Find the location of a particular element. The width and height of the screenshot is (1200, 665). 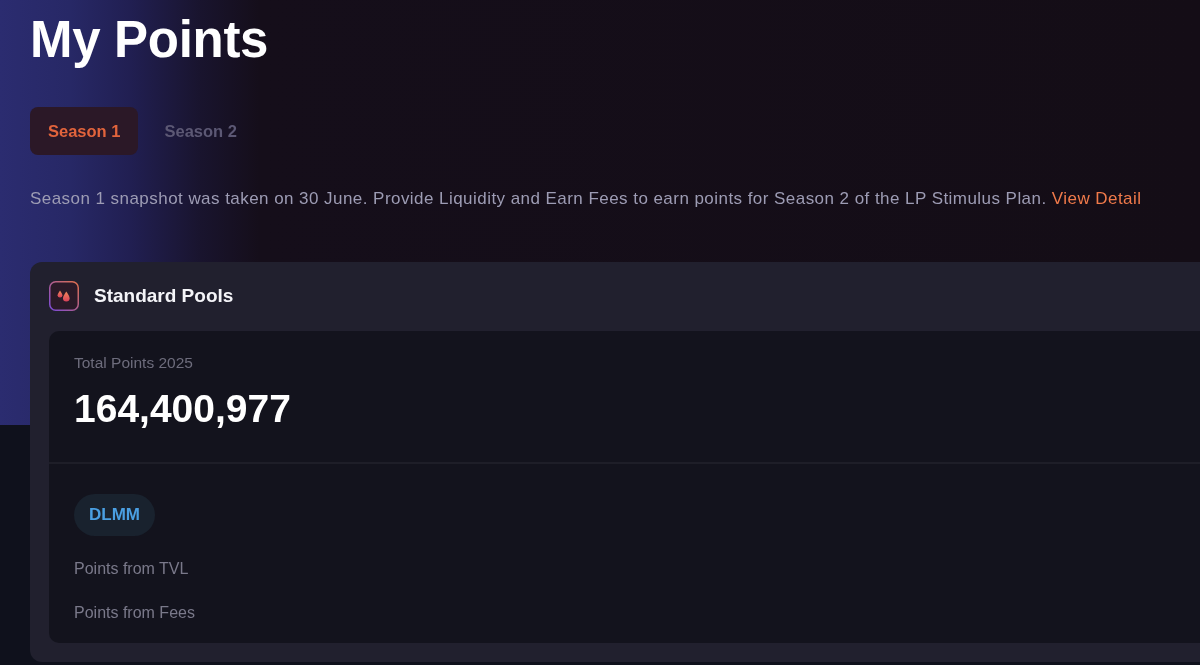

total-value: 164,400,977 is located at coordinates (183, 409).